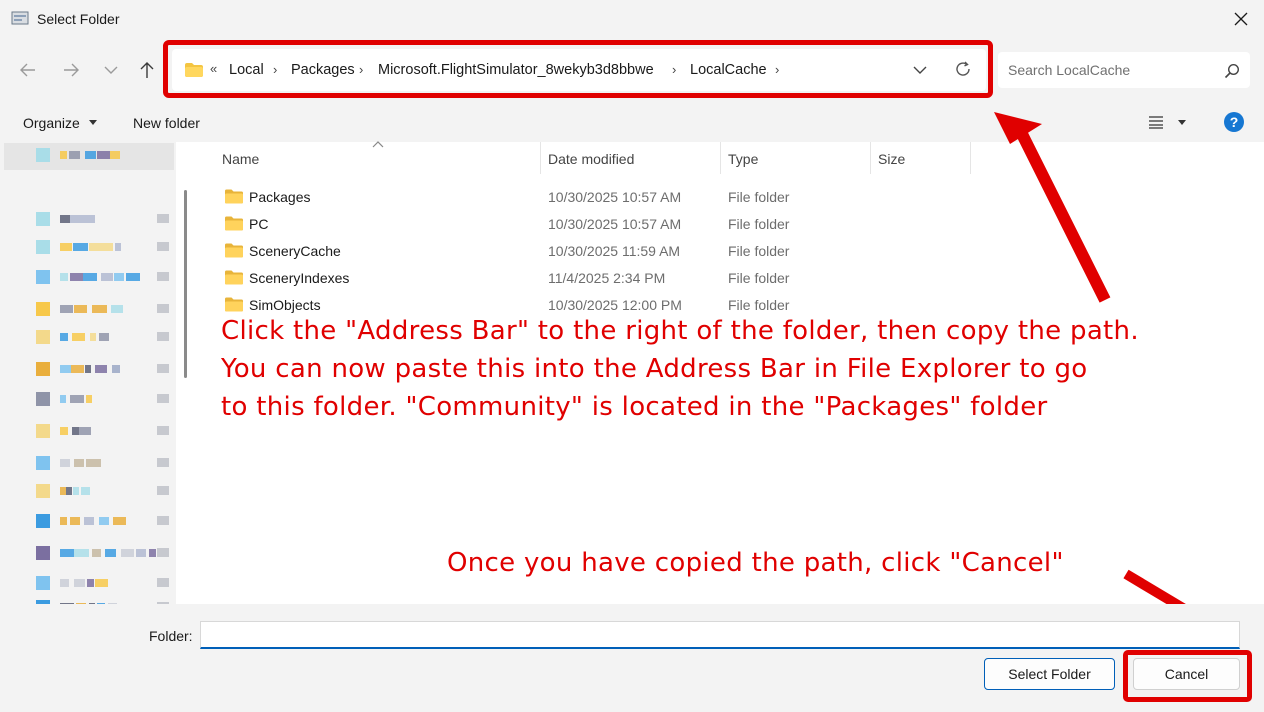  Describe the element at coordinates (1063, 217) in the screenshot. I see `arrow-to-address-bar` at that location.